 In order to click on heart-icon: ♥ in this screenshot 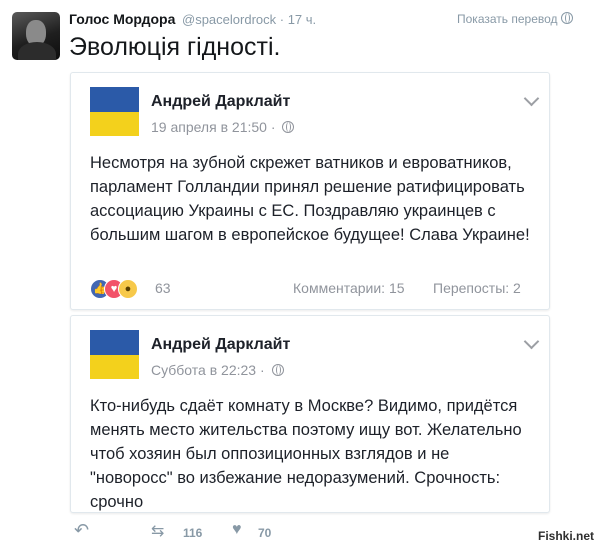, I will do `click(237, 530)`.